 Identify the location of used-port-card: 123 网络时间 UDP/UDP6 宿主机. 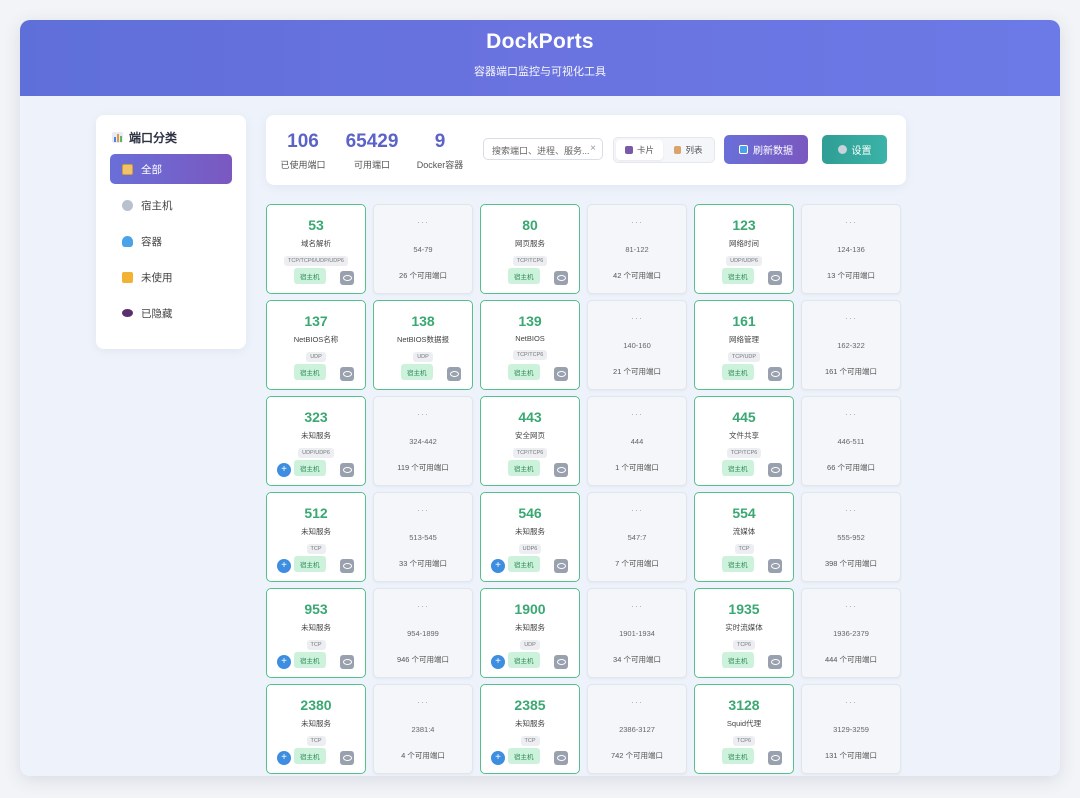
(744, 249).